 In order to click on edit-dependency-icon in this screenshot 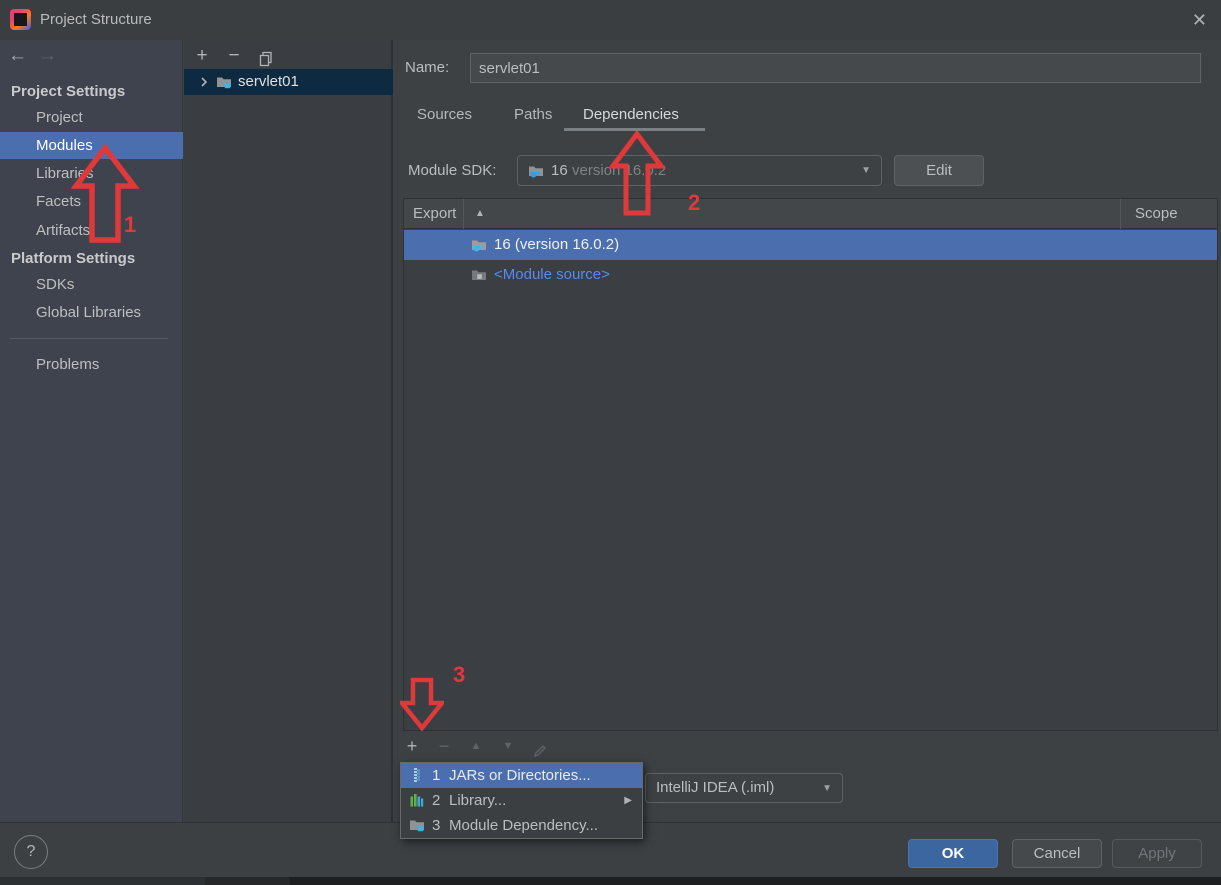, I will do `click(540, 746)`.